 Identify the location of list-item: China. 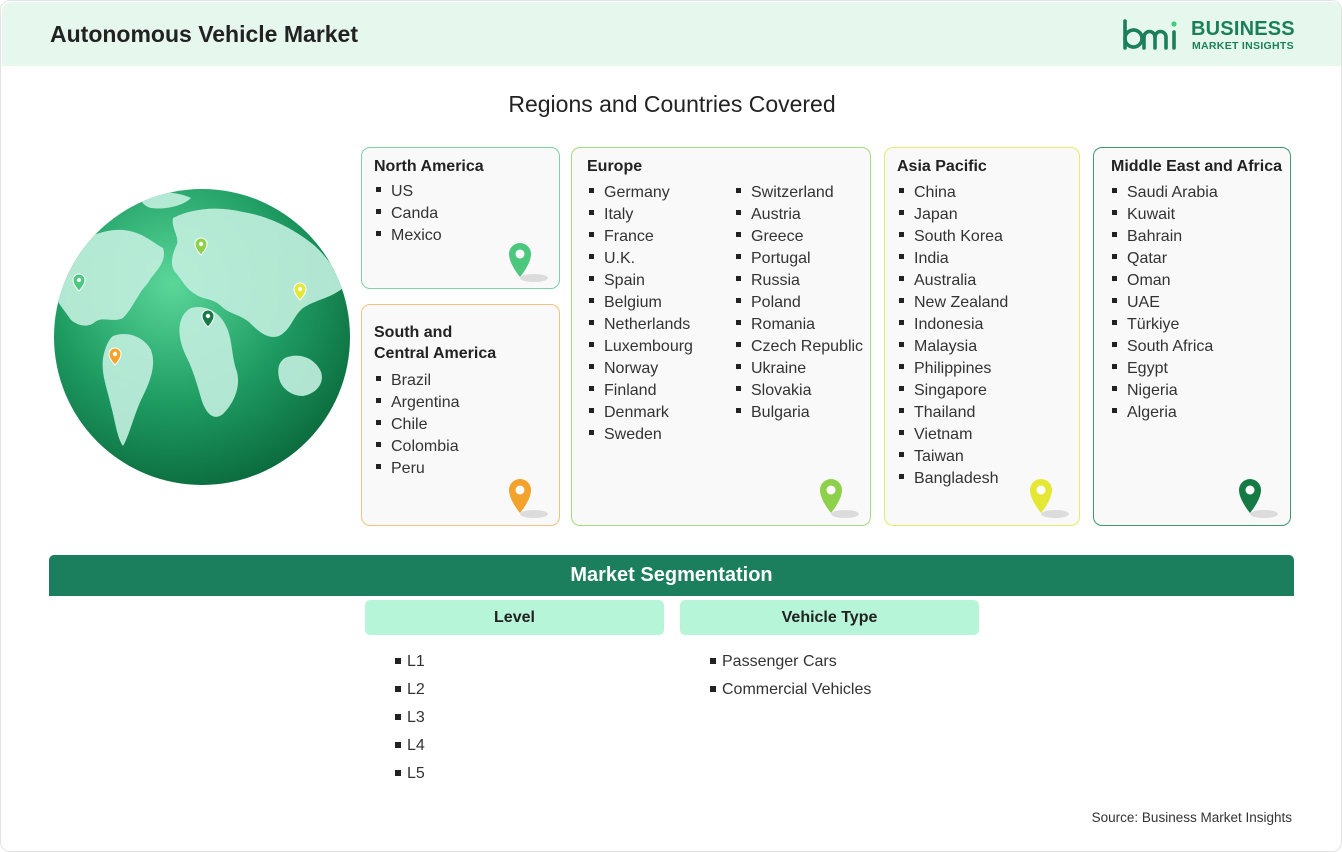
(953, 193).